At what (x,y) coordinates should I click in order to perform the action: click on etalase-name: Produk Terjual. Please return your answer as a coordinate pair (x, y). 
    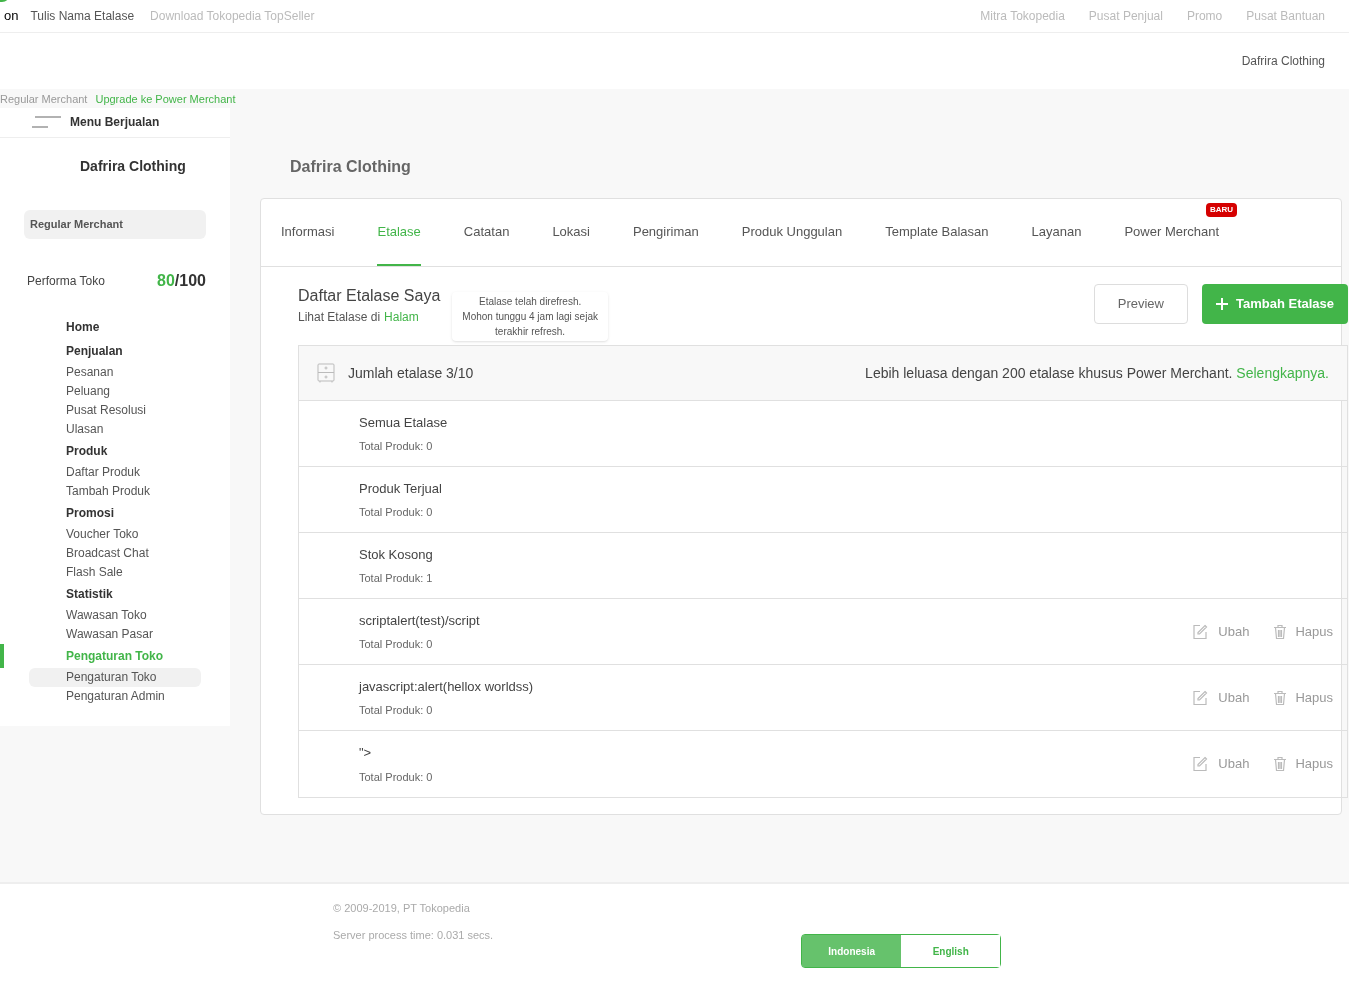
    Looking at the image, I should click on (400, 488).